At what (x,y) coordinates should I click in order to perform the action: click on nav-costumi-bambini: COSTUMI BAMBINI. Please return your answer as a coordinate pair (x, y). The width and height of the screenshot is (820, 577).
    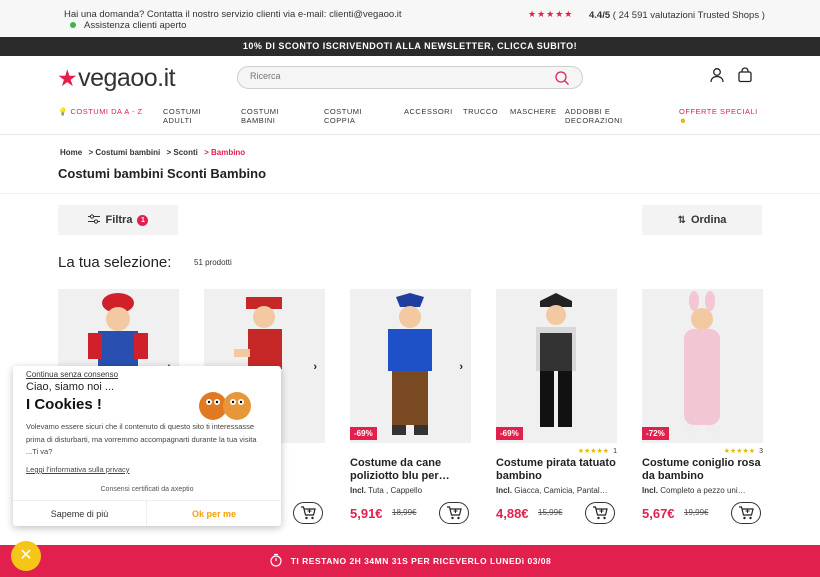
    Looking at the image, I should click on (271, 116).